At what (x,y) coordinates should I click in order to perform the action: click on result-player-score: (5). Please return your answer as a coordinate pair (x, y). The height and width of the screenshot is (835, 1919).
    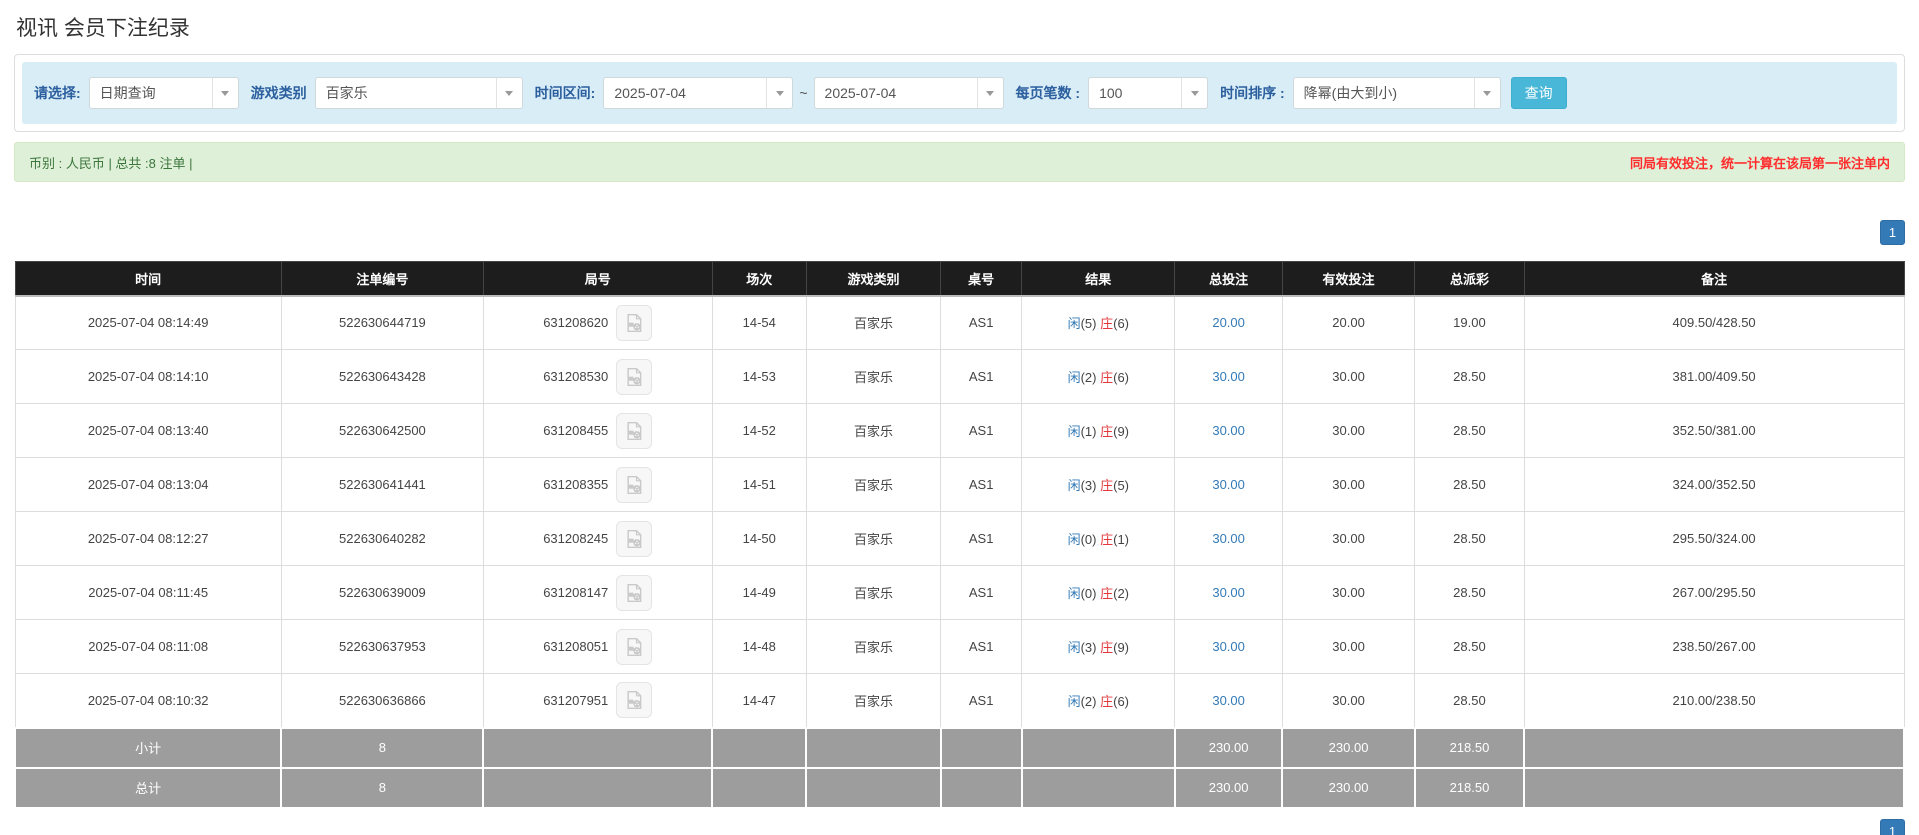
    Looking at the image, I should click on (1088, 324).